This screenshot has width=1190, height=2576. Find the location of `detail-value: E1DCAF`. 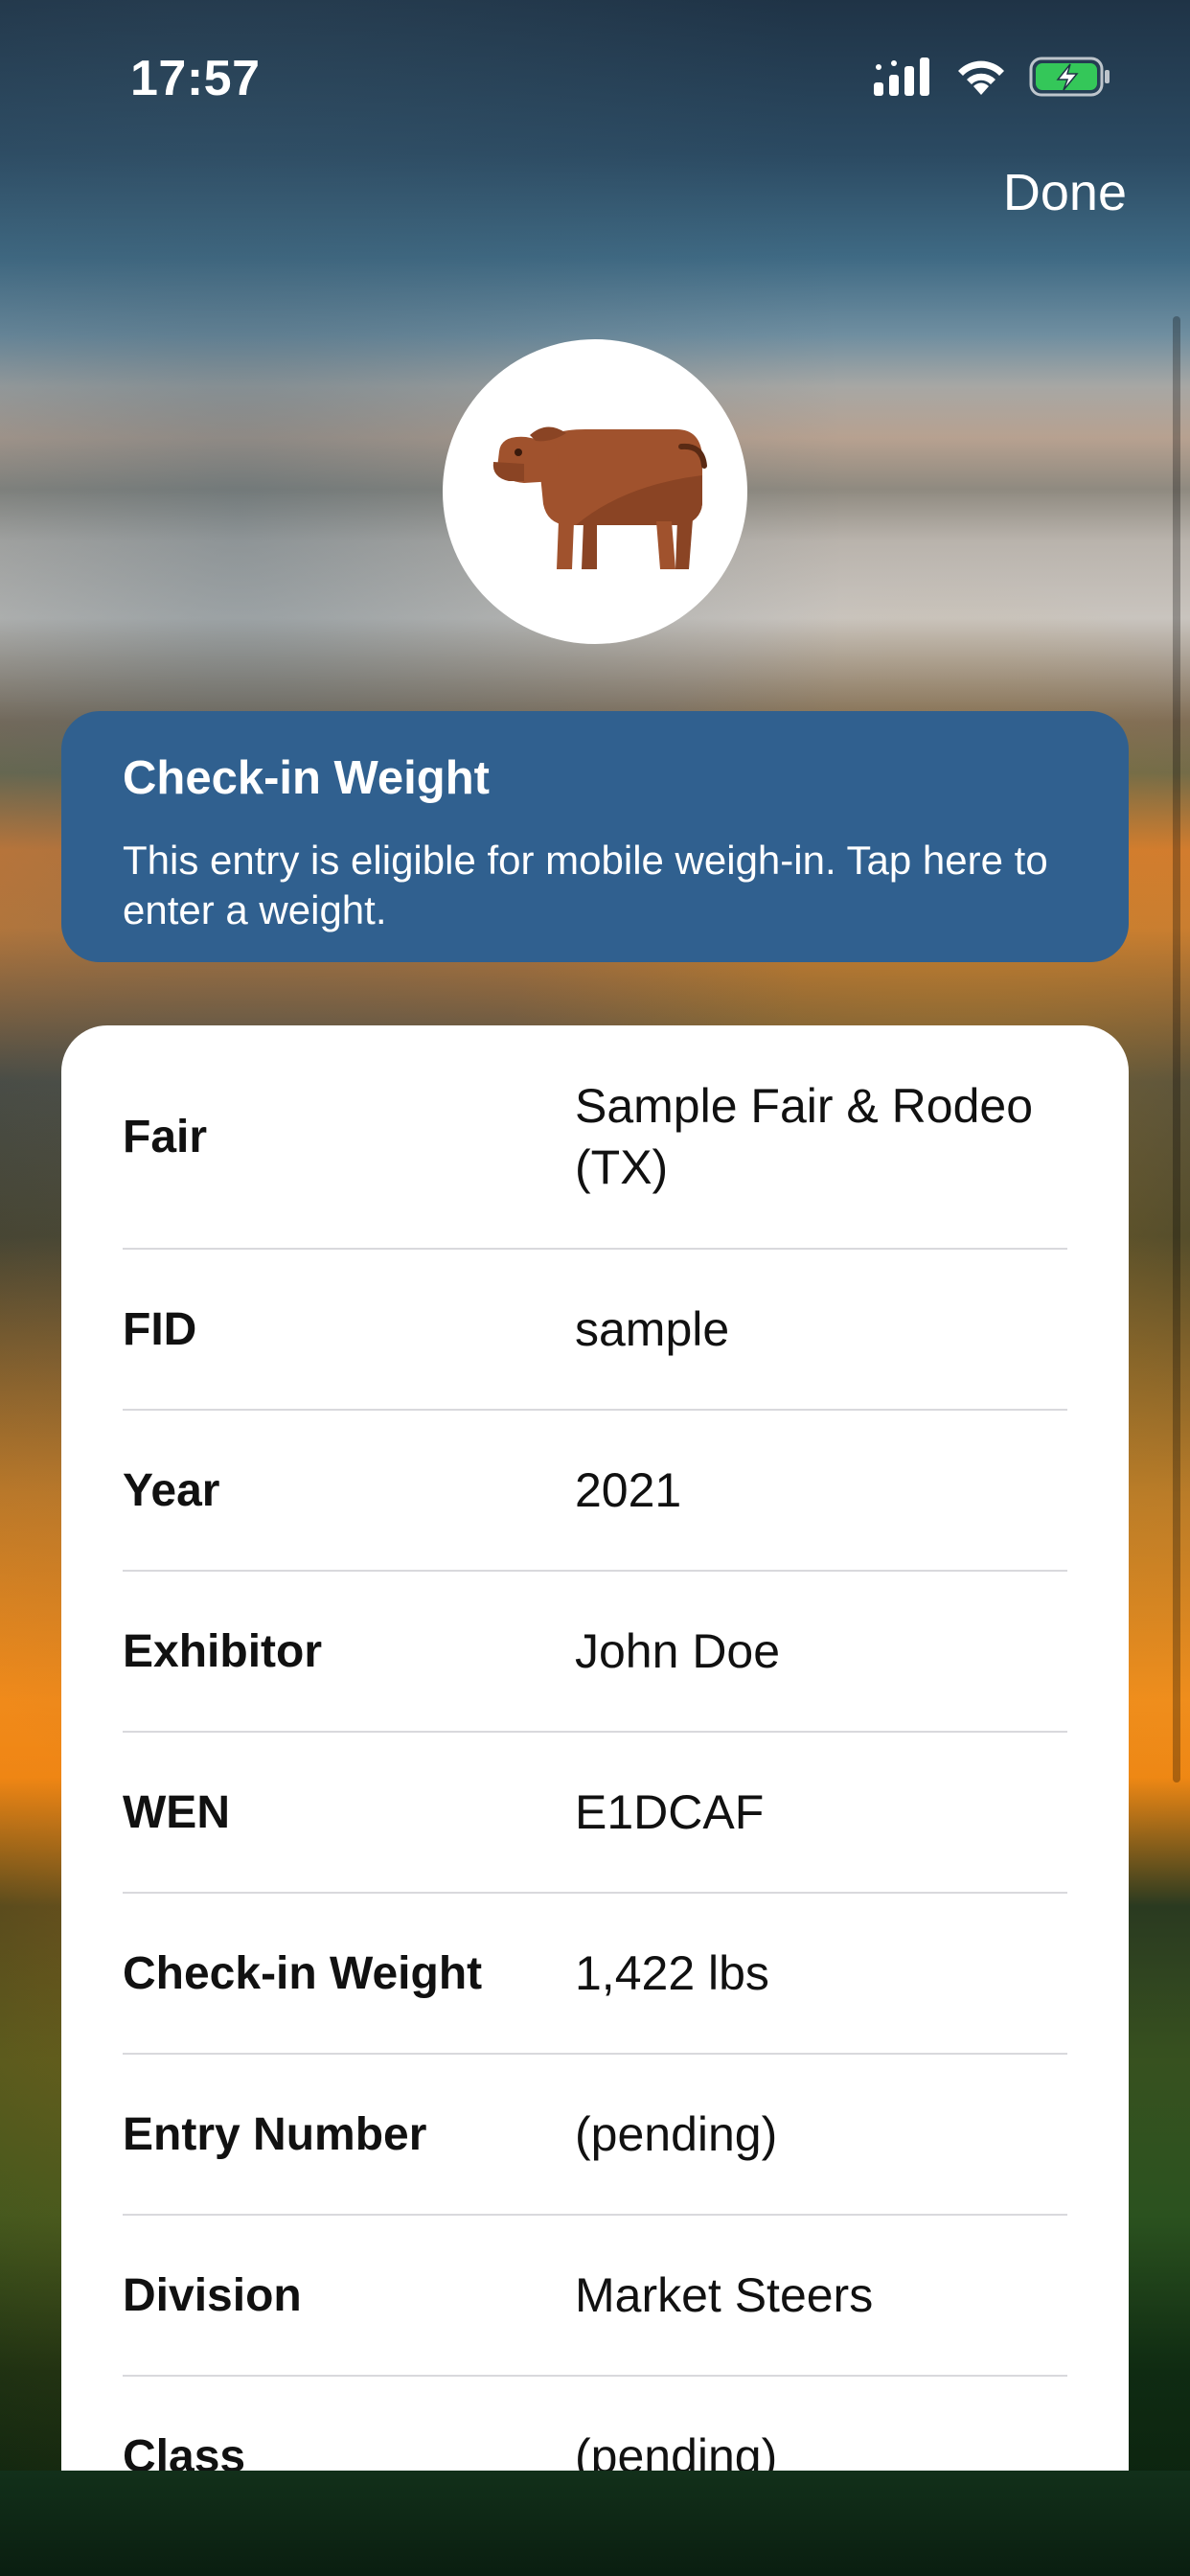

detail-value: E1DCAF is located at coordinates (670, 1812).